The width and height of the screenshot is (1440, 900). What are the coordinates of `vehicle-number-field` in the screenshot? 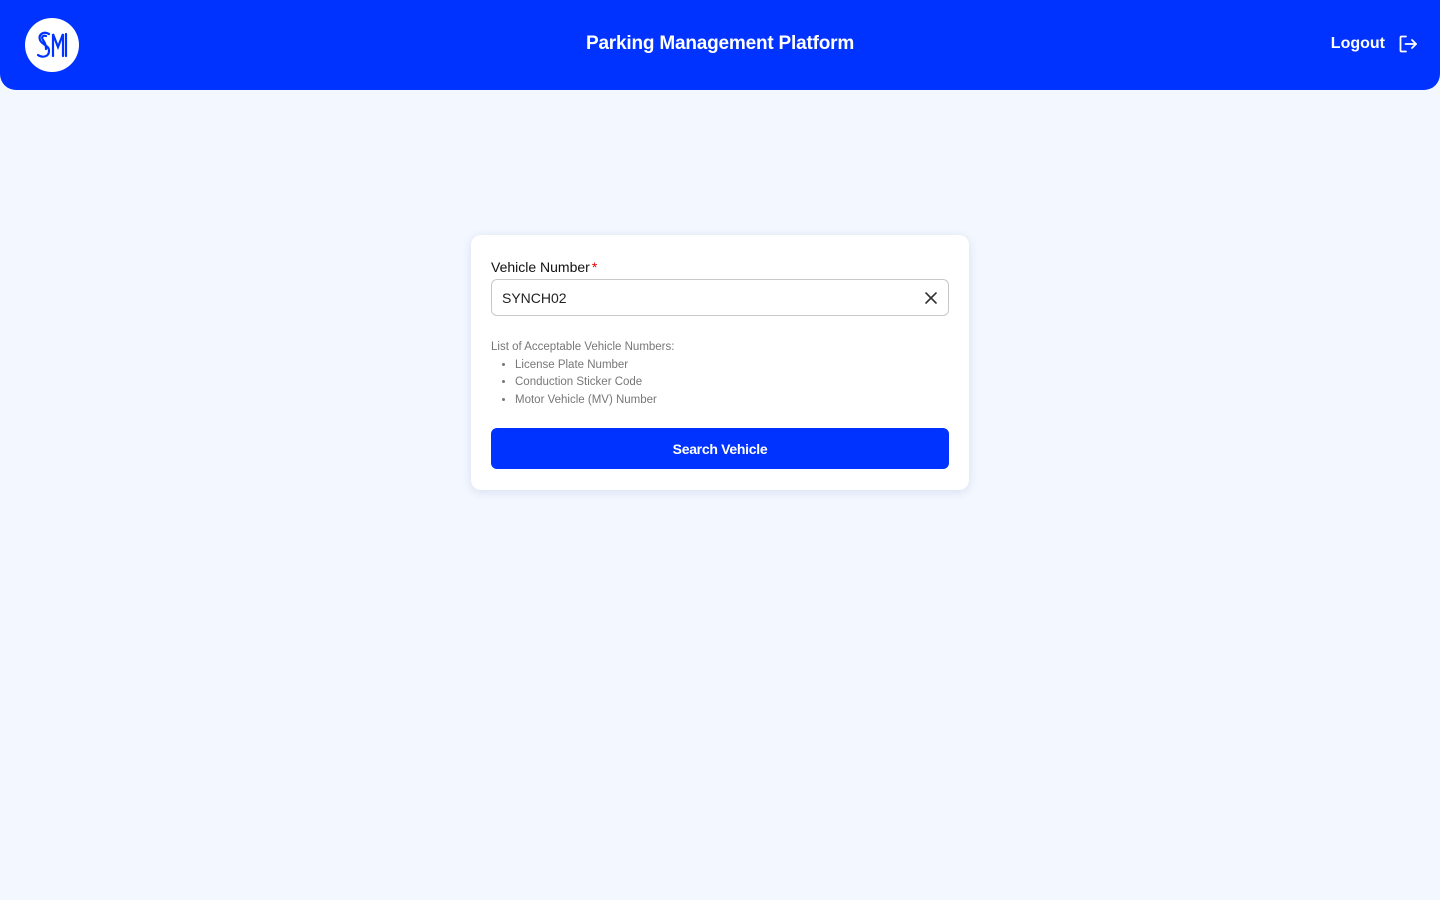 It's located at (720, 297).